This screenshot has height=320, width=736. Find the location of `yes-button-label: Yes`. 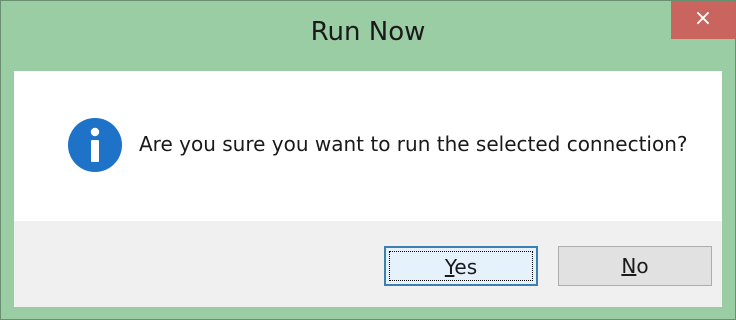

yes-button-label: Yes is located at coordinates (461, 267).